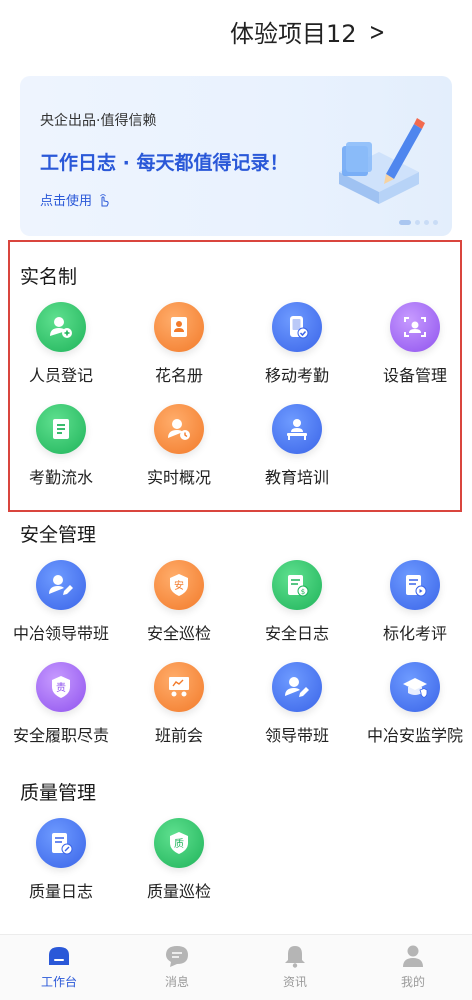 The width and height of the screenshot is (472, 1000). Describe the element at coordinates (297, 429) in the screenshot. I see `lecture-icon` at that location.